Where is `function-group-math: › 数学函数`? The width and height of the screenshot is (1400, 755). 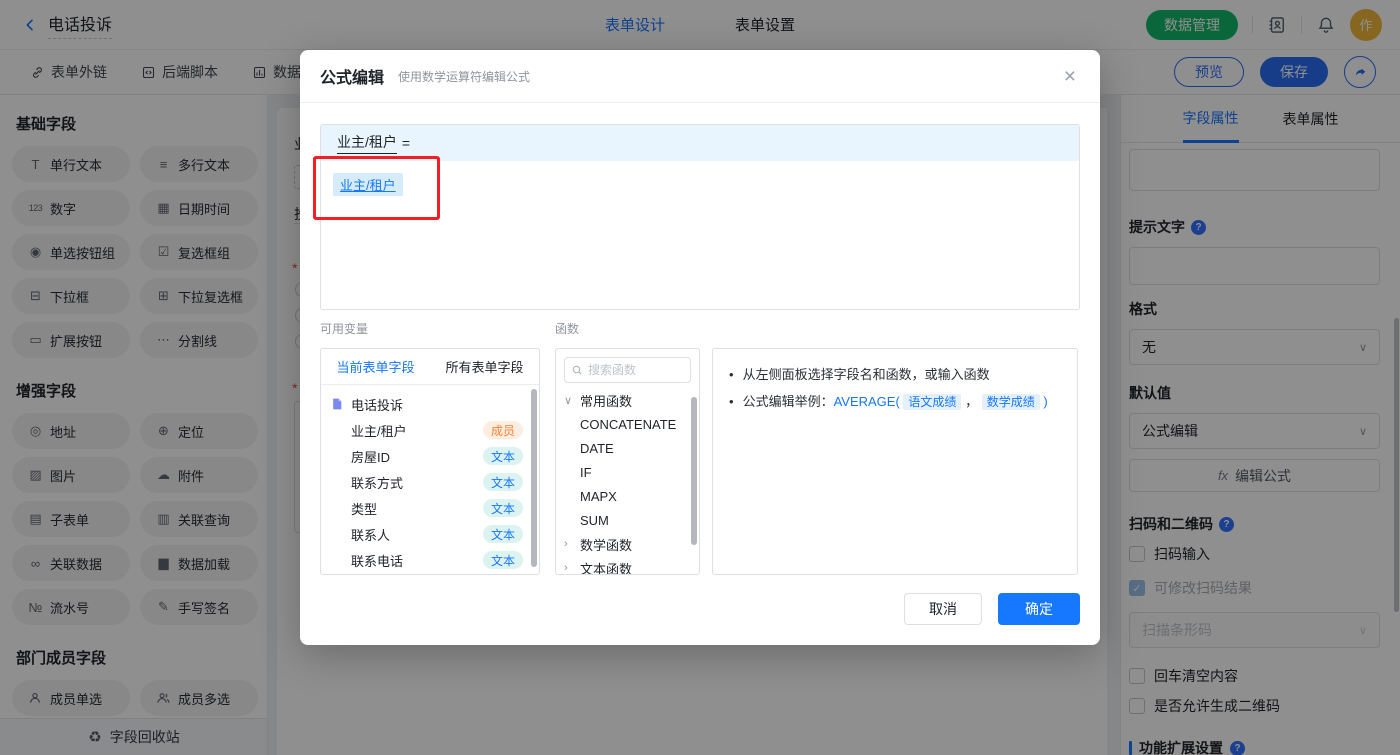
function-group-math: › 数学函数 is located at coordinates (627, 544).